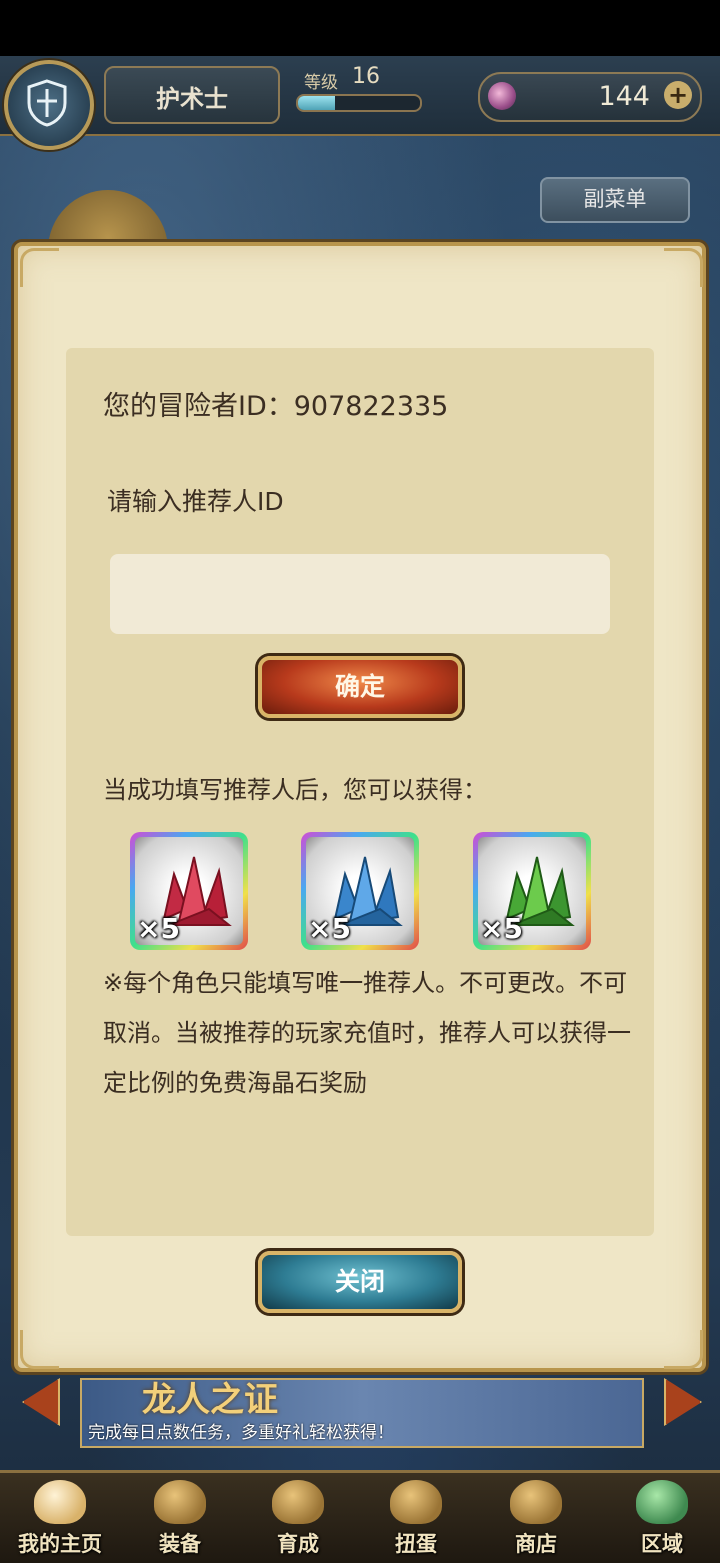 The width and height of the screenshot is (720, 1563). Describe the element at coordinates (360, 1282) in the screenshot. I see `close-button: 关闭` at that location.